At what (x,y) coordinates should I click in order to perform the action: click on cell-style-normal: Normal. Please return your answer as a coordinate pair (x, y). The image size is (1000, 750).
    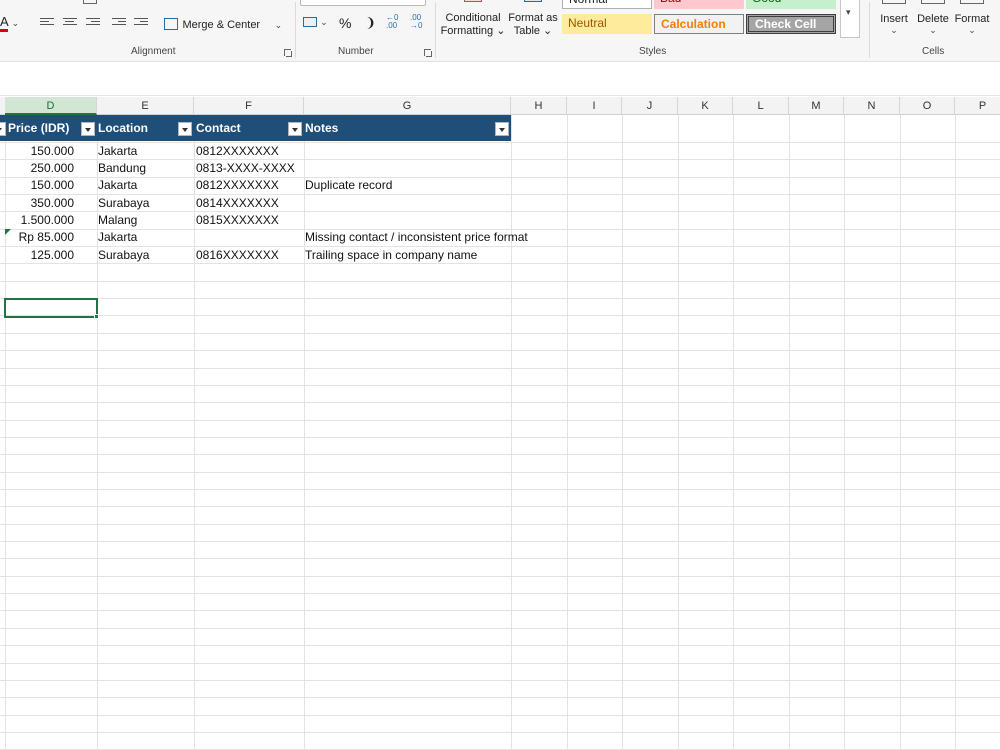
    Looking at the image, I should click on (607, 4).